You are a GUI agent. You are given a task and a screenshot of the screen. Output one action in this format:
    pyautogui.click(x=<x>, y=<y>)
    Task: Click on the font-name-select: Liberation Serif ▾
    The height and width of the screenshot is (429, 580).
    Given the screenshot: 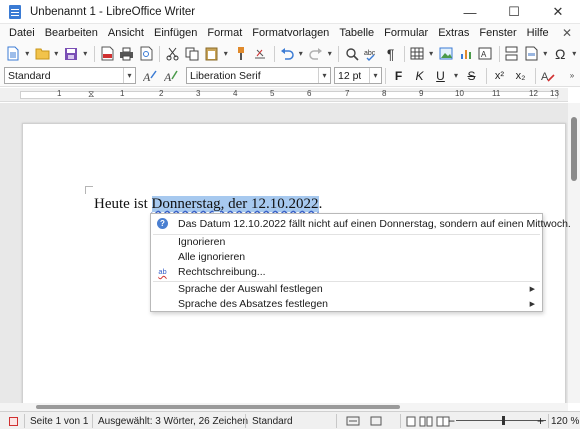 What is the action you would take?
    pyautogui.click(x=258, y=75)
    